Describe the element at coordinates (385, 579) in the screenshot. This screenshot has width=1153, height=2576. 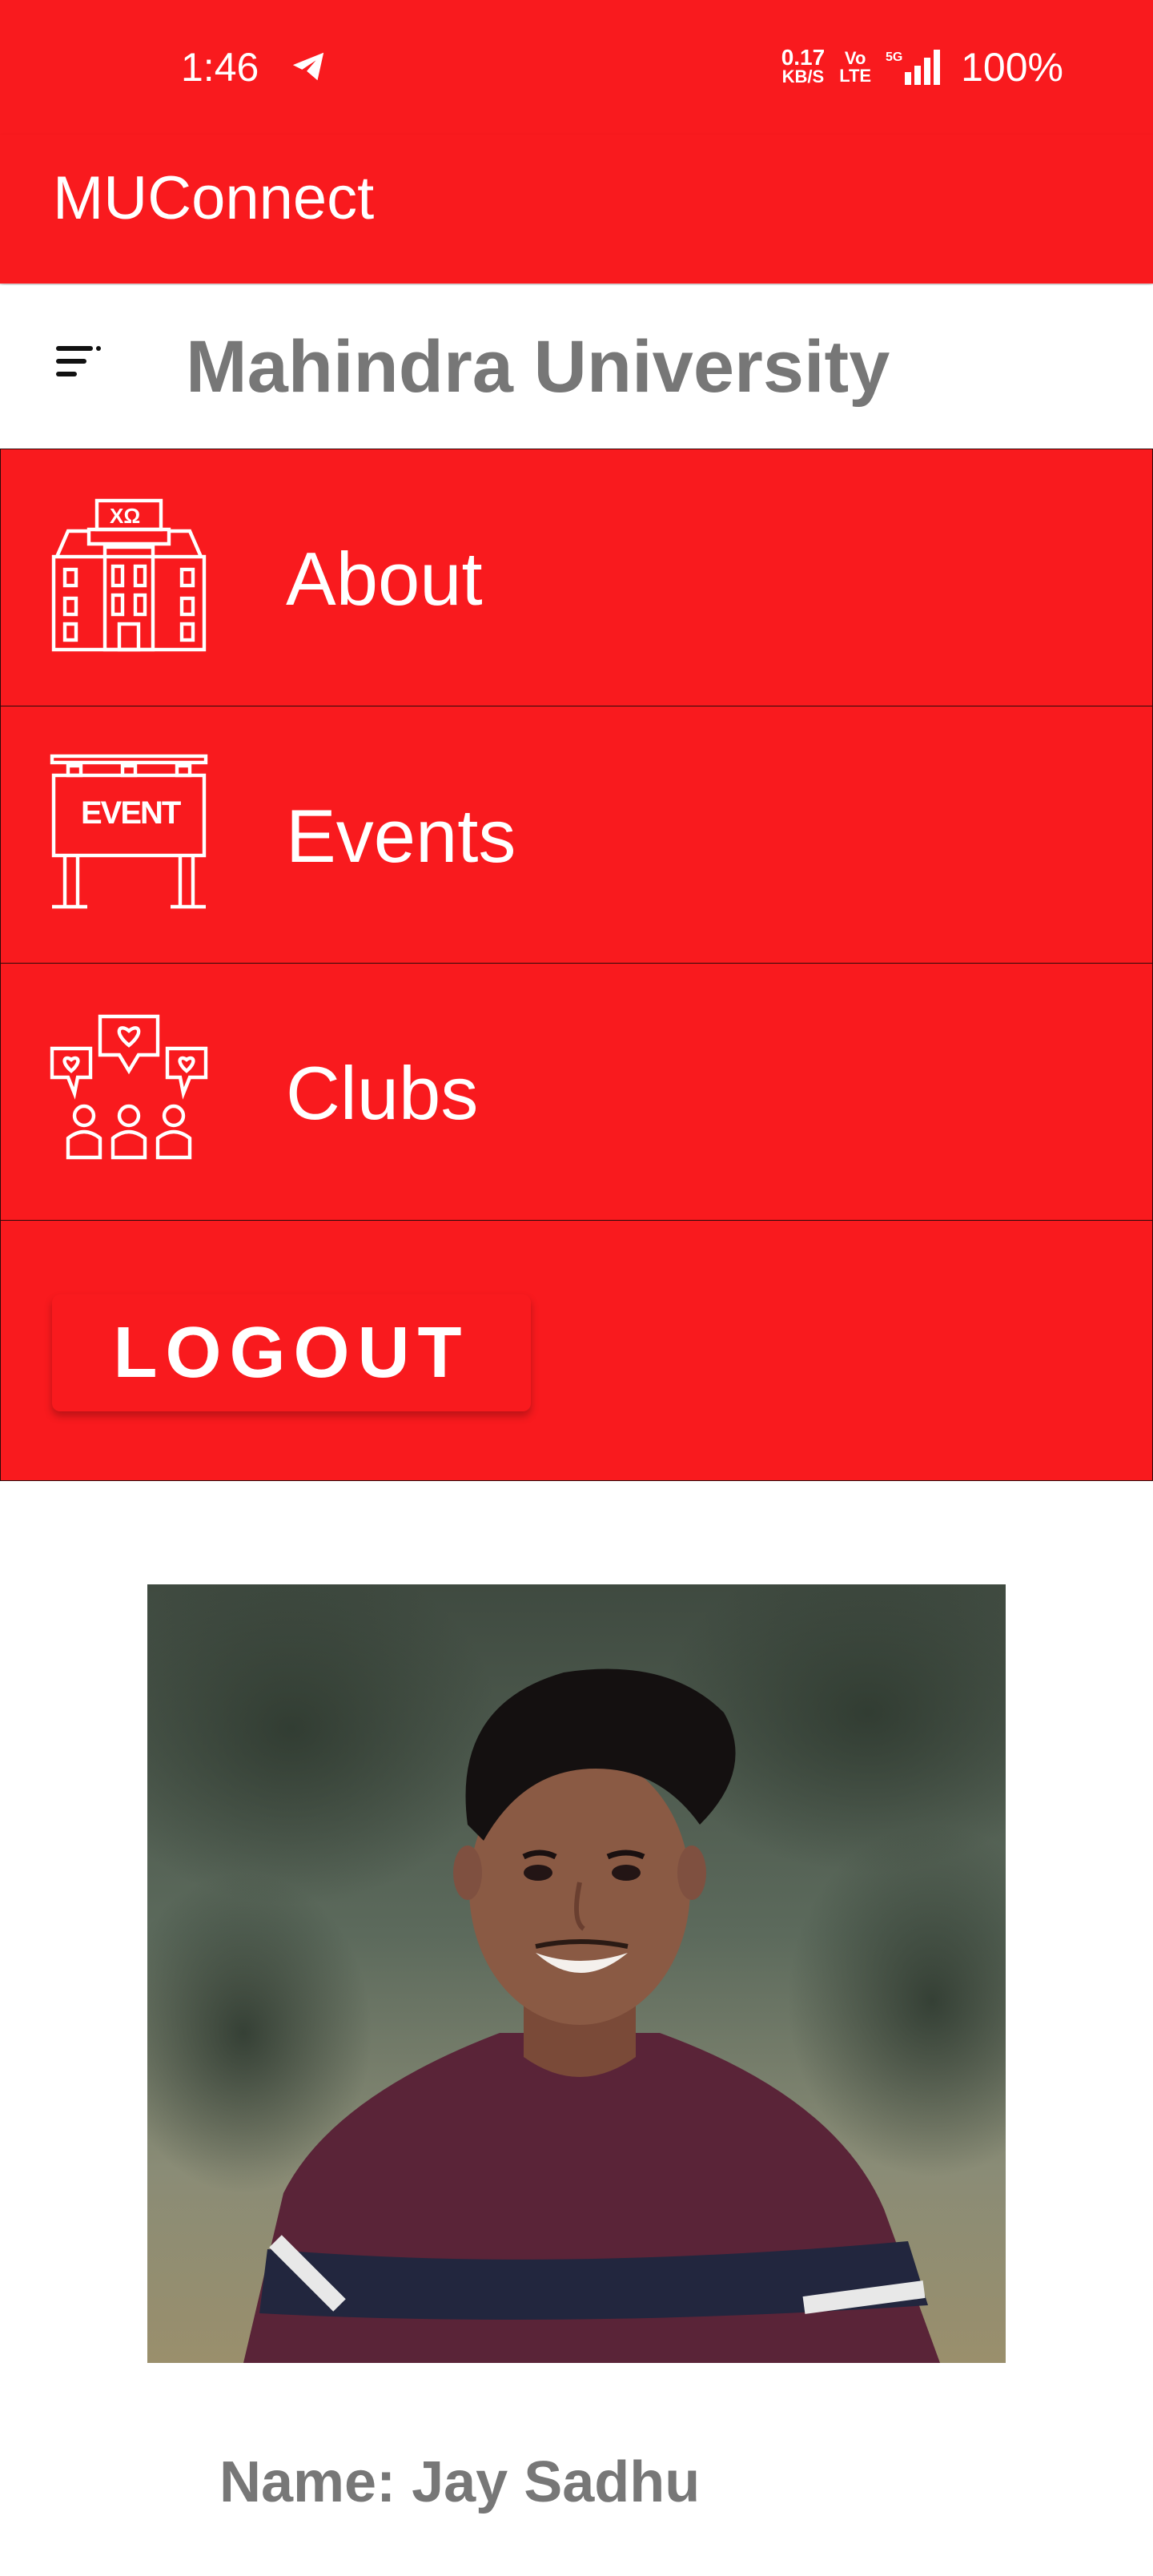
I see `menu-item-label: About` at that location.